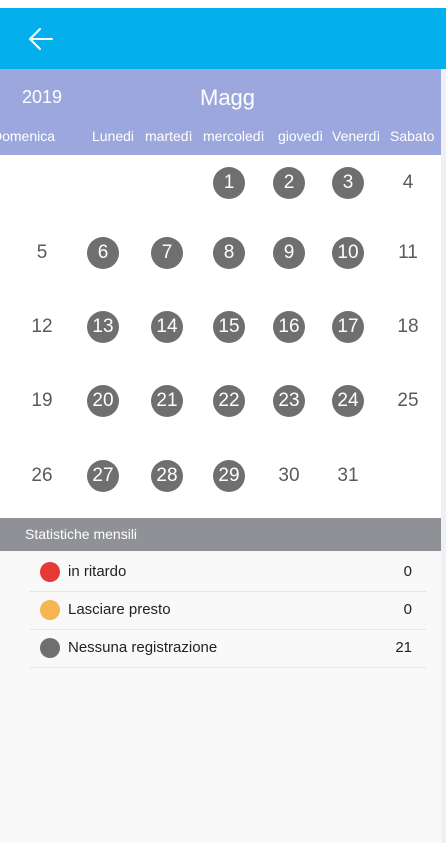 This screenshot has width=446, height=843. What do you see at coordinates (229, 327) in the screenshot?
I see `calendar-day-marked: 15` at bounding box center [229, 327].